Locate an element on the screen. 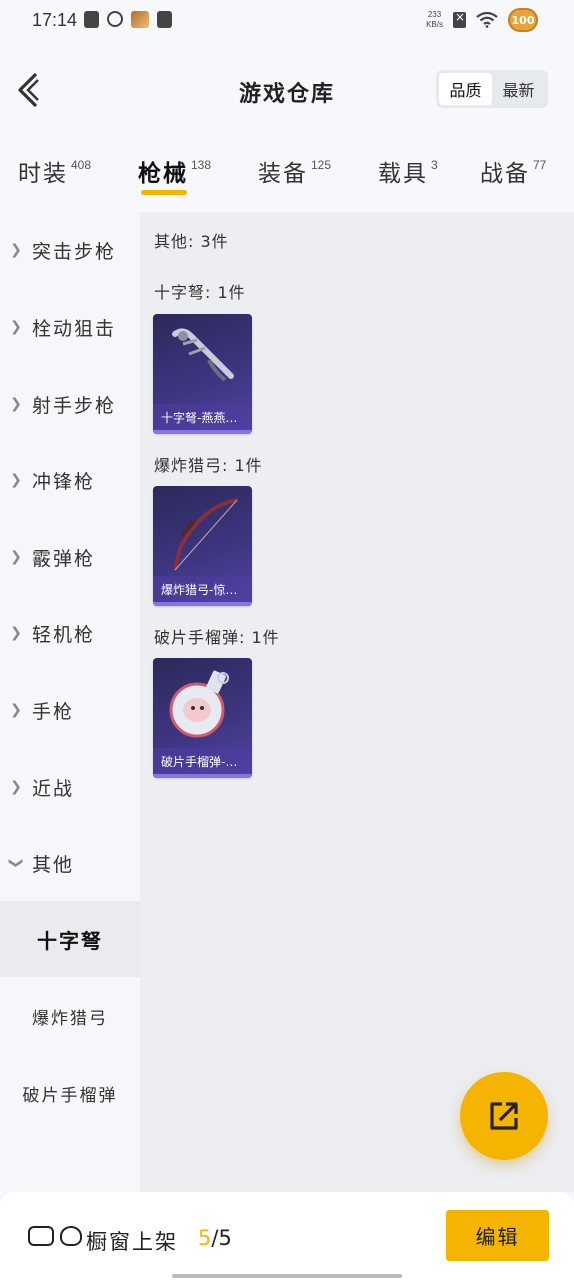  notification-icons is located at coordinates (128, 19).